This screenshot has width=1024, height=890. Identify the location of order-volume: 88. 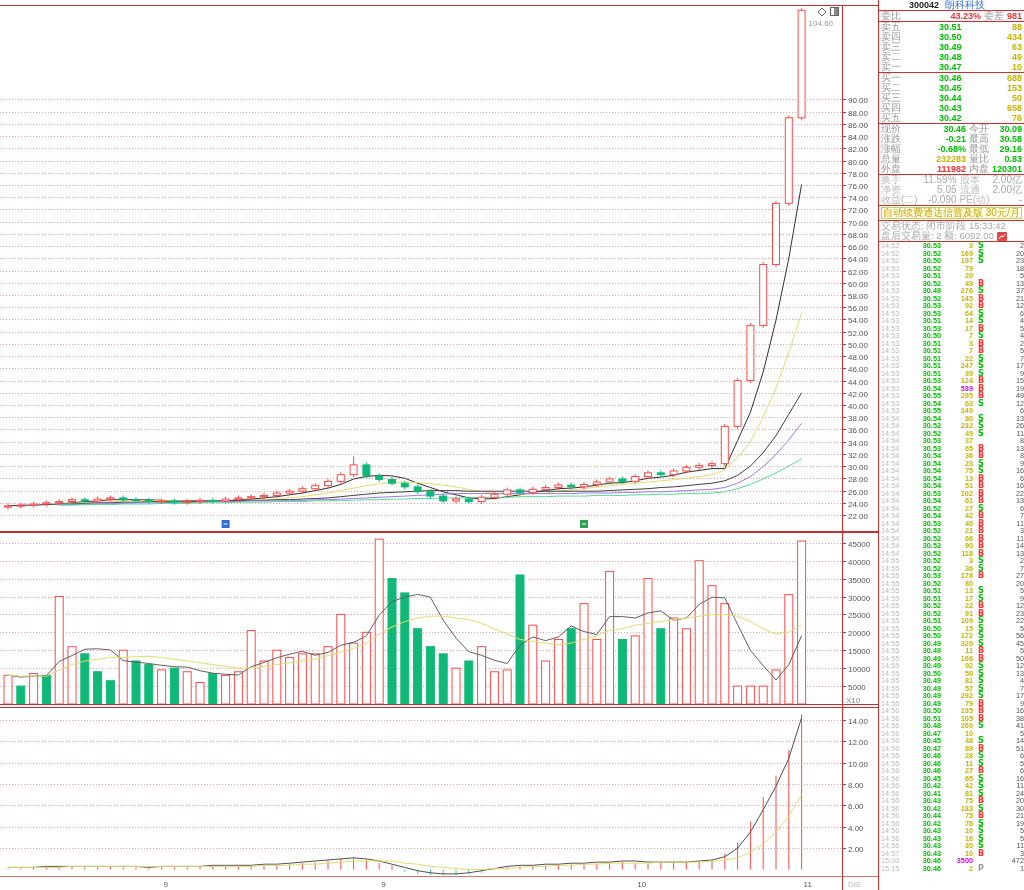
(1016, 27).